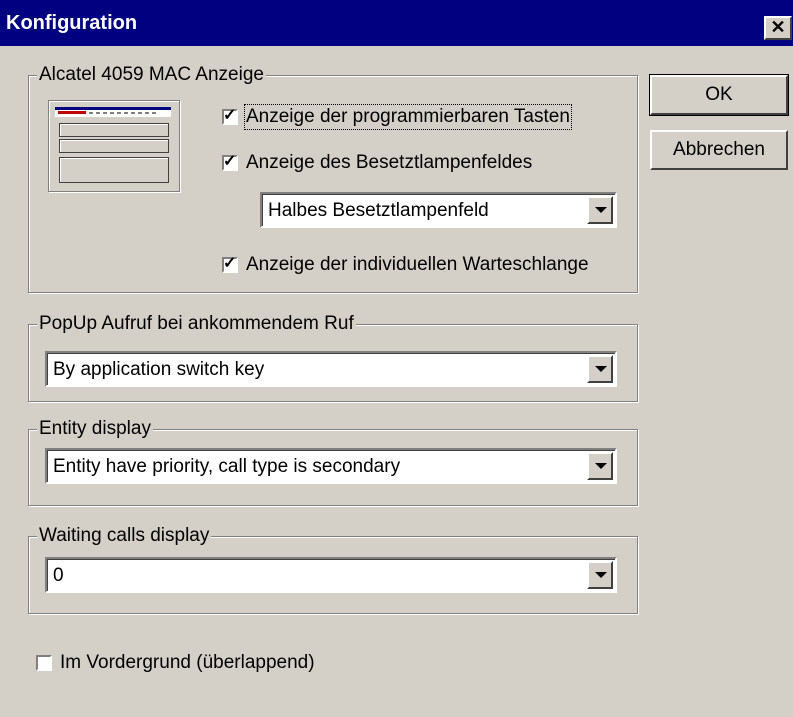 This screenshot has width=793, height=717. I want to click on waiting-calls-legend: Waiting calls display, so click(124, 536).